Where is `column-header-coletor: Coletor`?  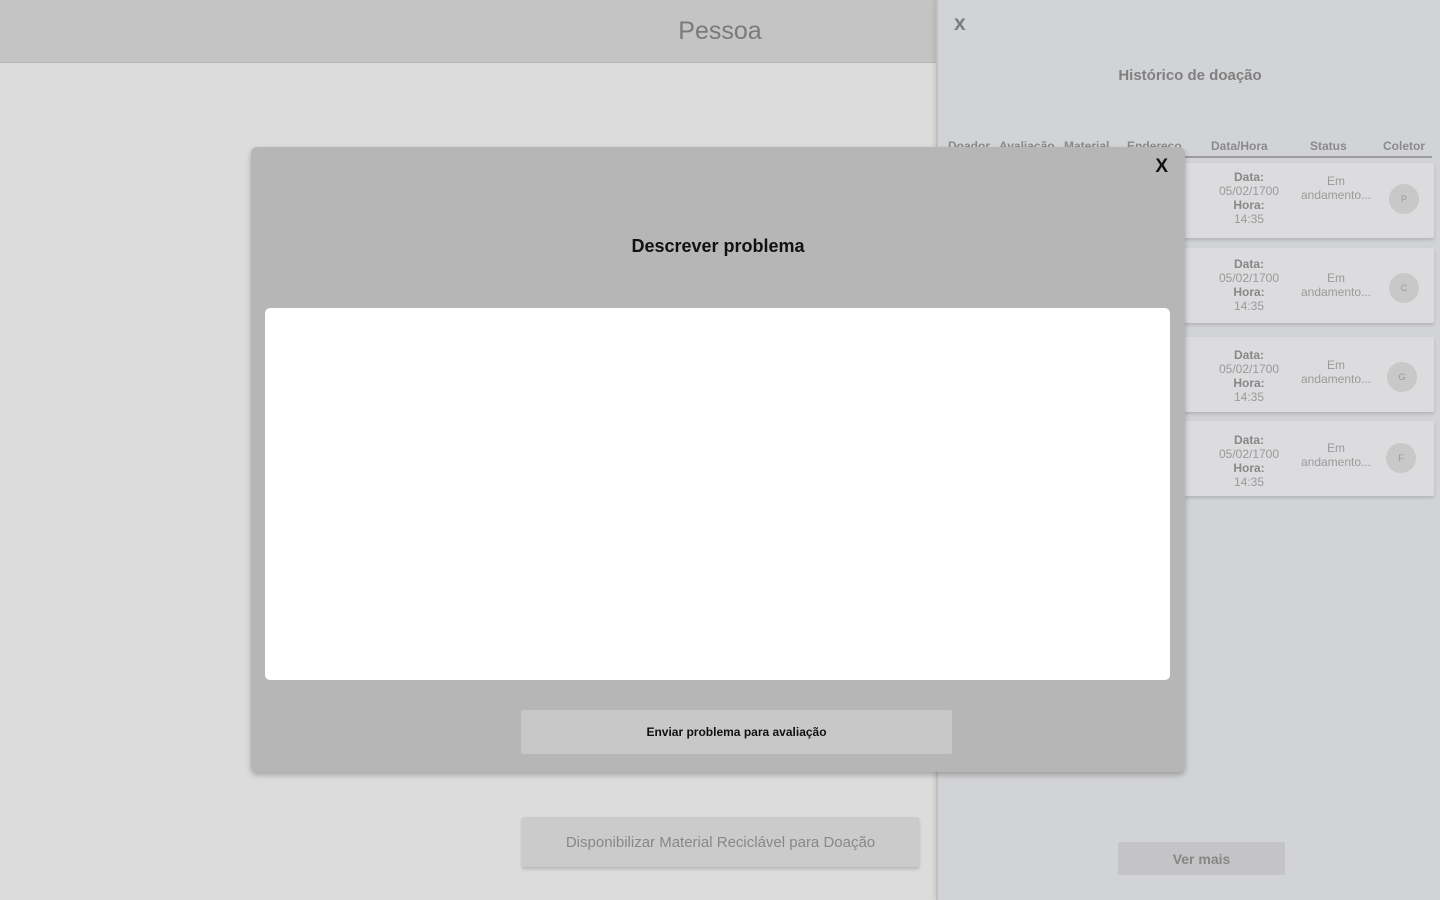
column-header-coletor: Coletor is located at coordinates (1404, 146).